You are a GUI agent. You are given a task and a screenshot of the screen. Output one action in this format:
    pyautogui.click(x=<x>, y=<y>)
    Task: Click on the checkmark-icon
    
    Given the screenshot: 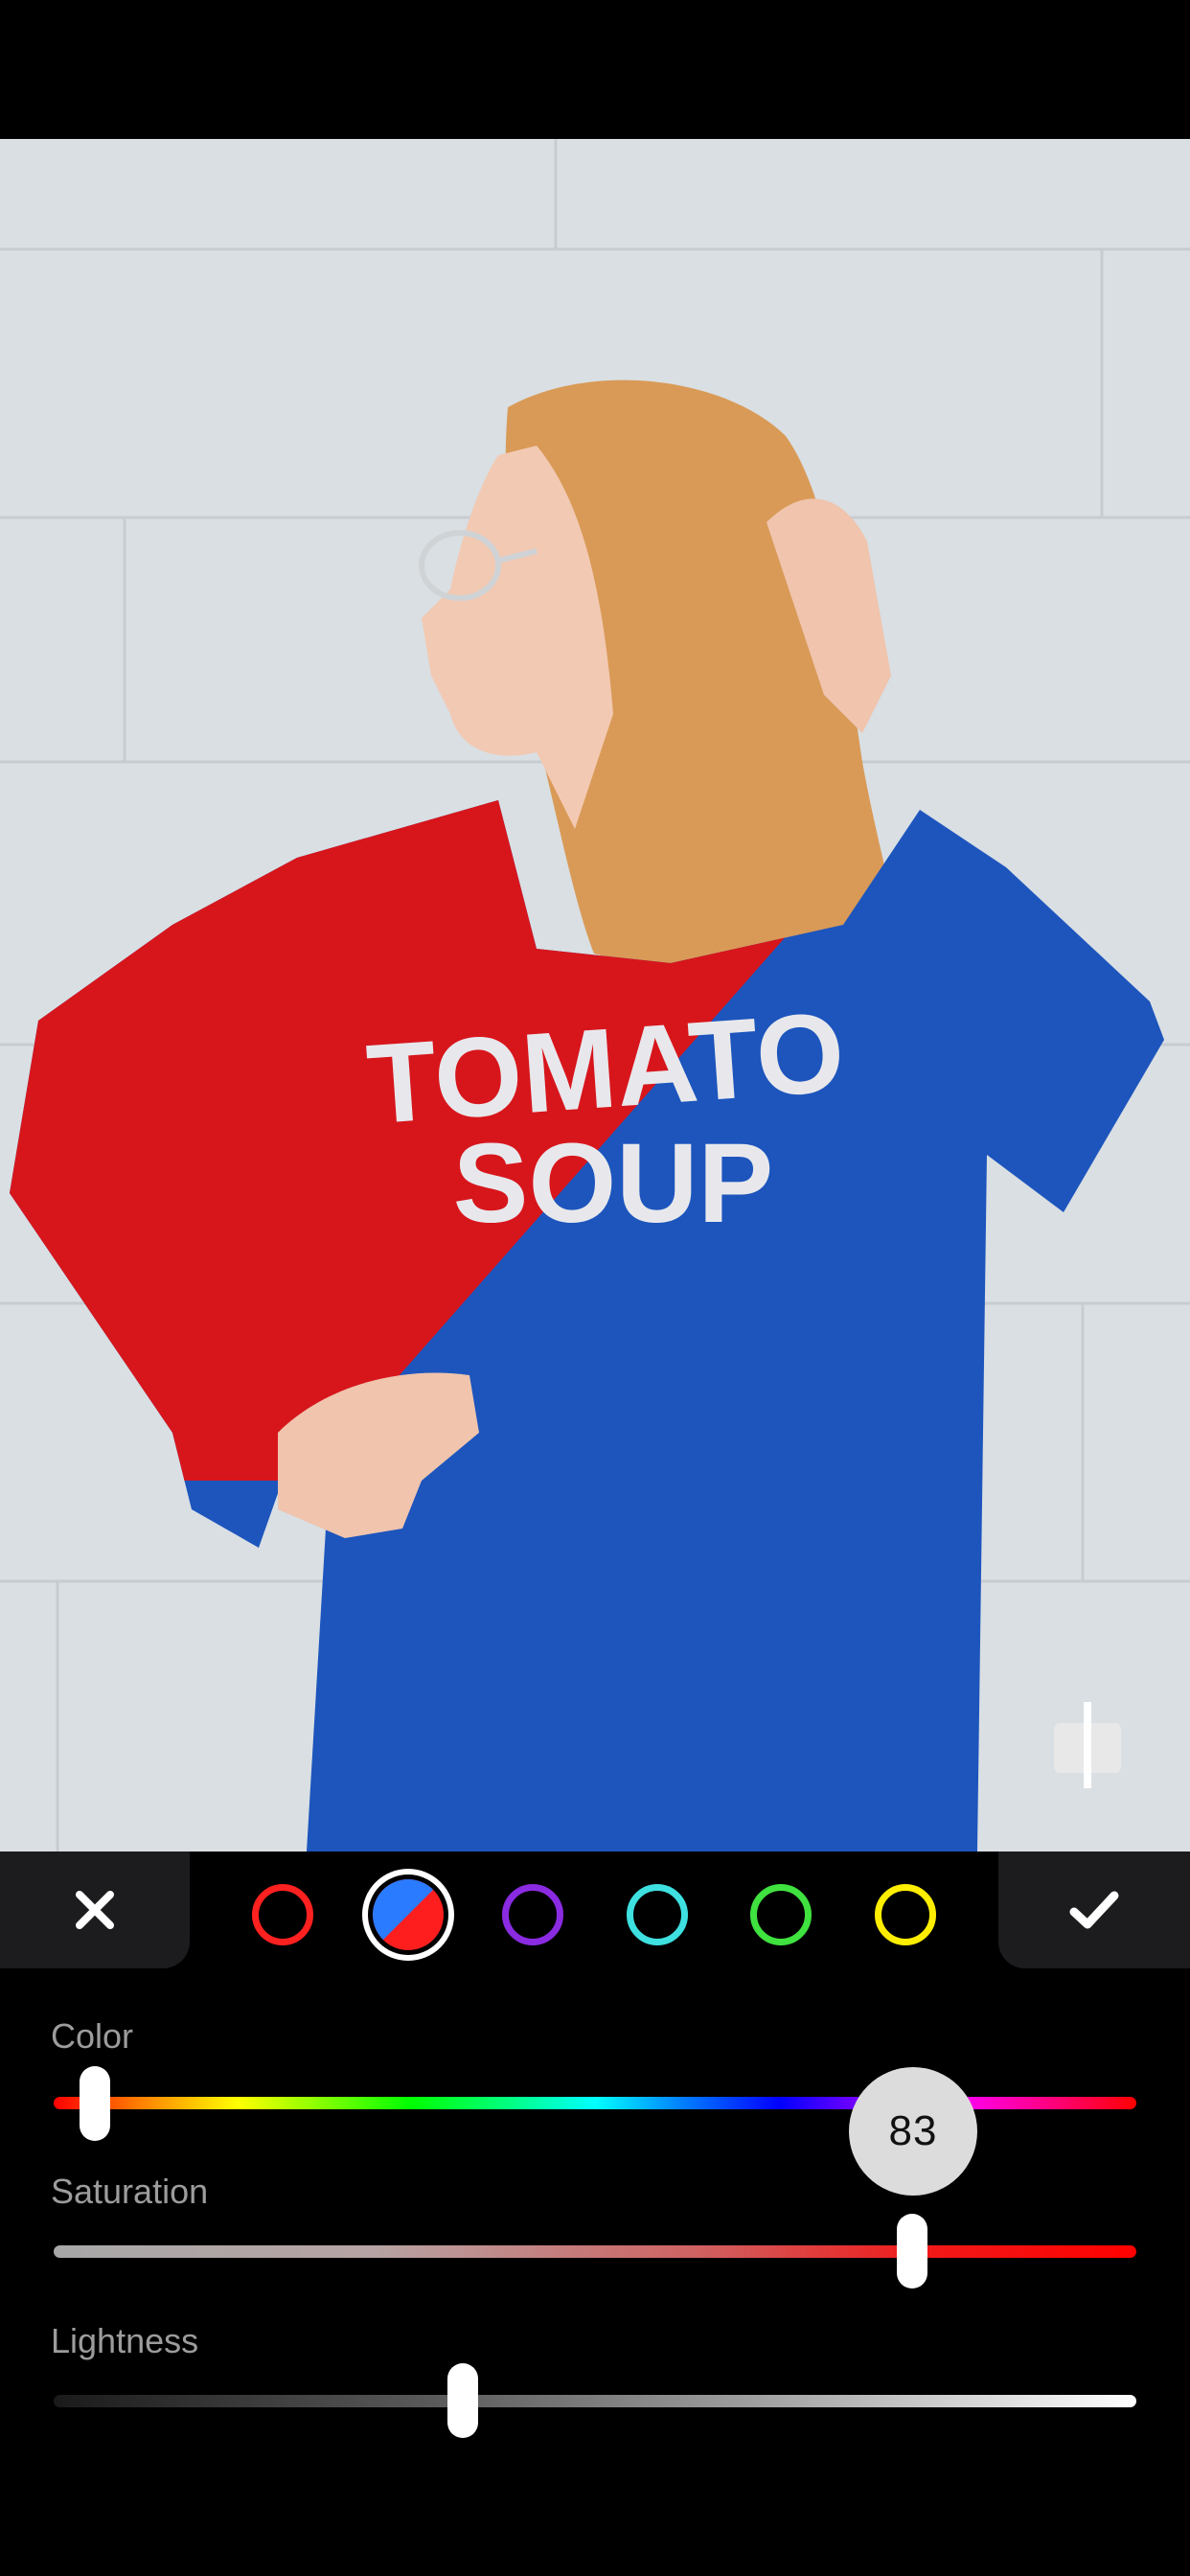 What is the action you would take?
    pyautogui.click(x=1094, y=1910)
    